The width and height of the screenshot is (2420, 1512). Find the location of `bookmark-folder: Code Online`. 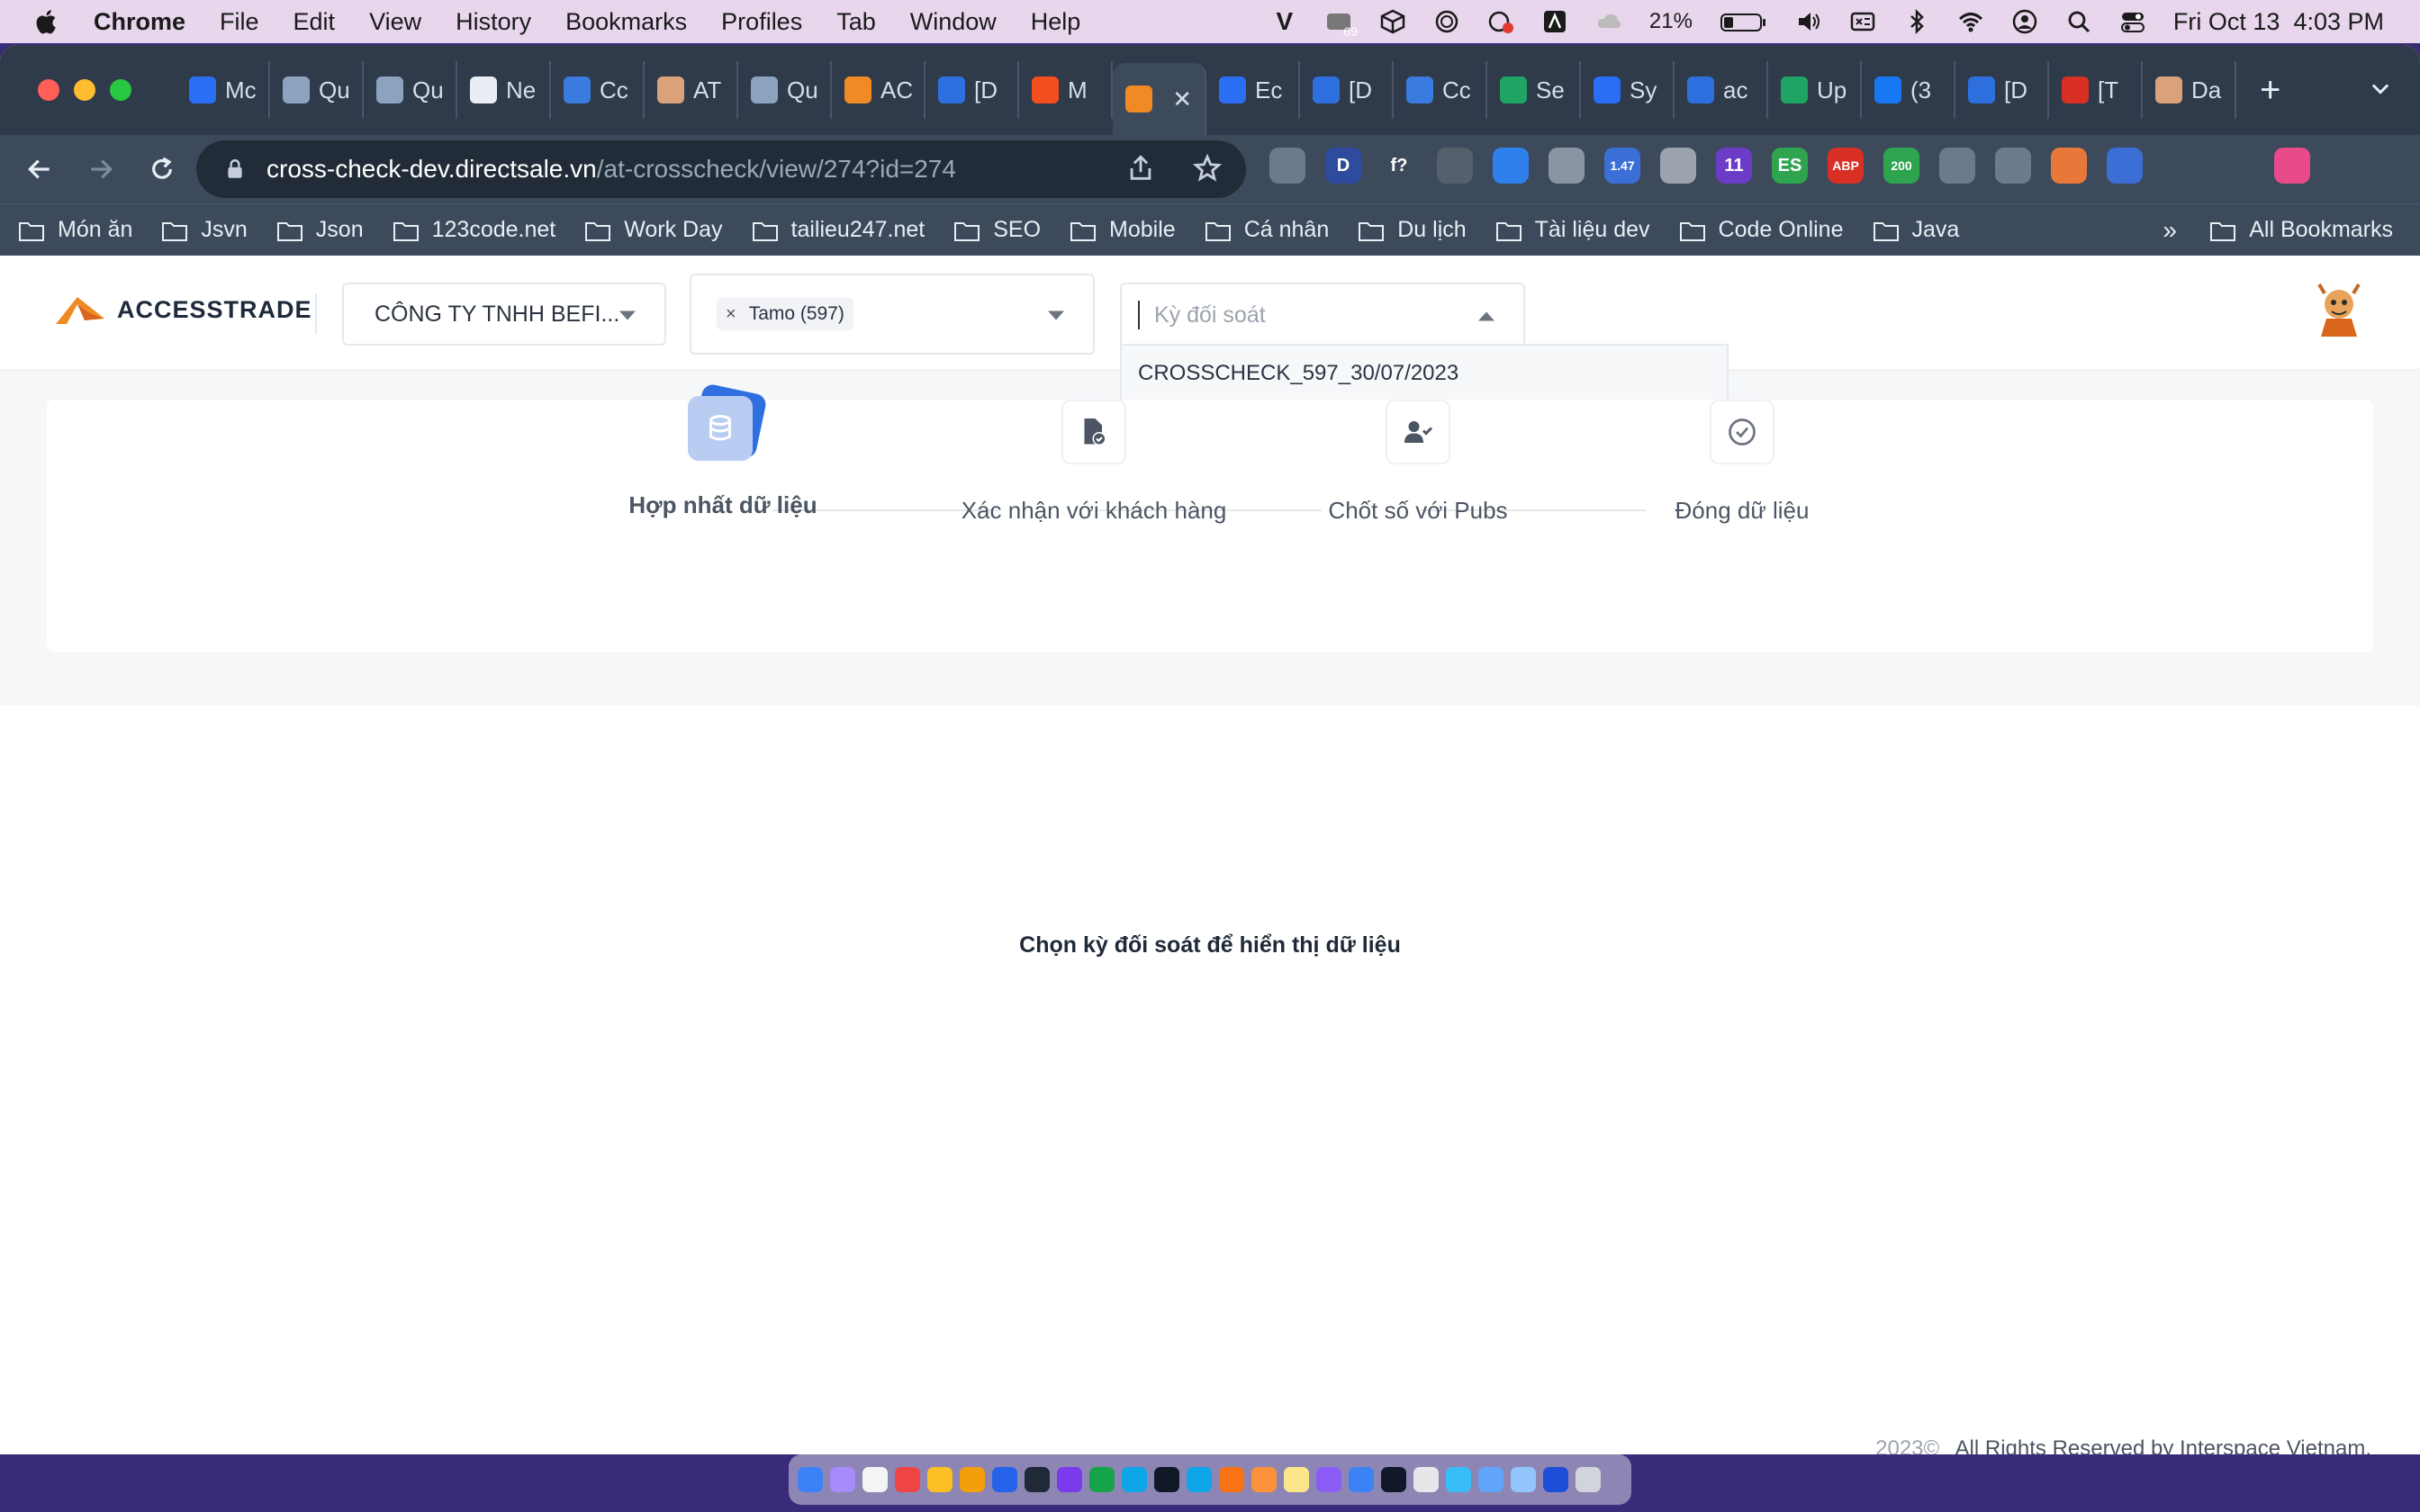

bookmark-folder: Code Online is located at coordinates (1761, 230).